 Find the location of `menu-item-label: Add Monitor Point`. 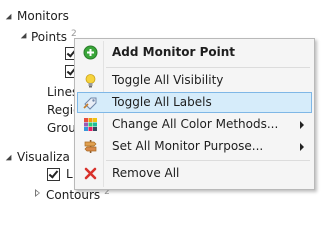

menu-item-label: Add Monitor Point is located at coordinates (173, 52).